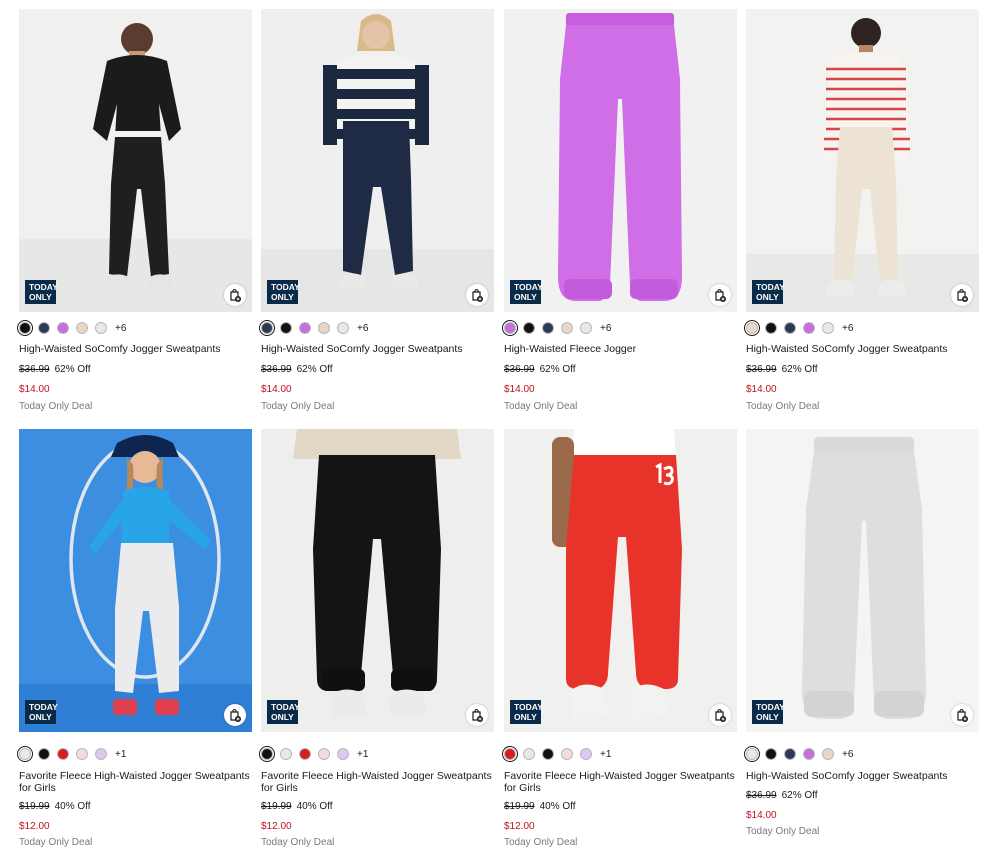 The image size is (994, 854). Describe the element at coordinates (622, 349) in the screenshot. I see `product-title: High-Waisted Fleece Jogger` at that location.